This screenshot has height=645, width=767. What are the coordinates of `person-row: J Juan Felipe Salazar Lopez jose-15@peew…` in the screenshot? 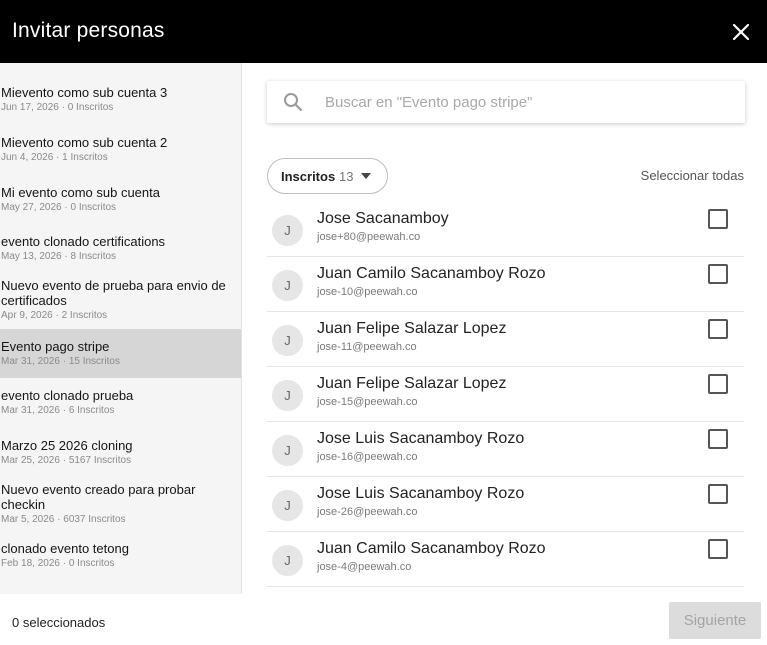 It's located at (505, 394).